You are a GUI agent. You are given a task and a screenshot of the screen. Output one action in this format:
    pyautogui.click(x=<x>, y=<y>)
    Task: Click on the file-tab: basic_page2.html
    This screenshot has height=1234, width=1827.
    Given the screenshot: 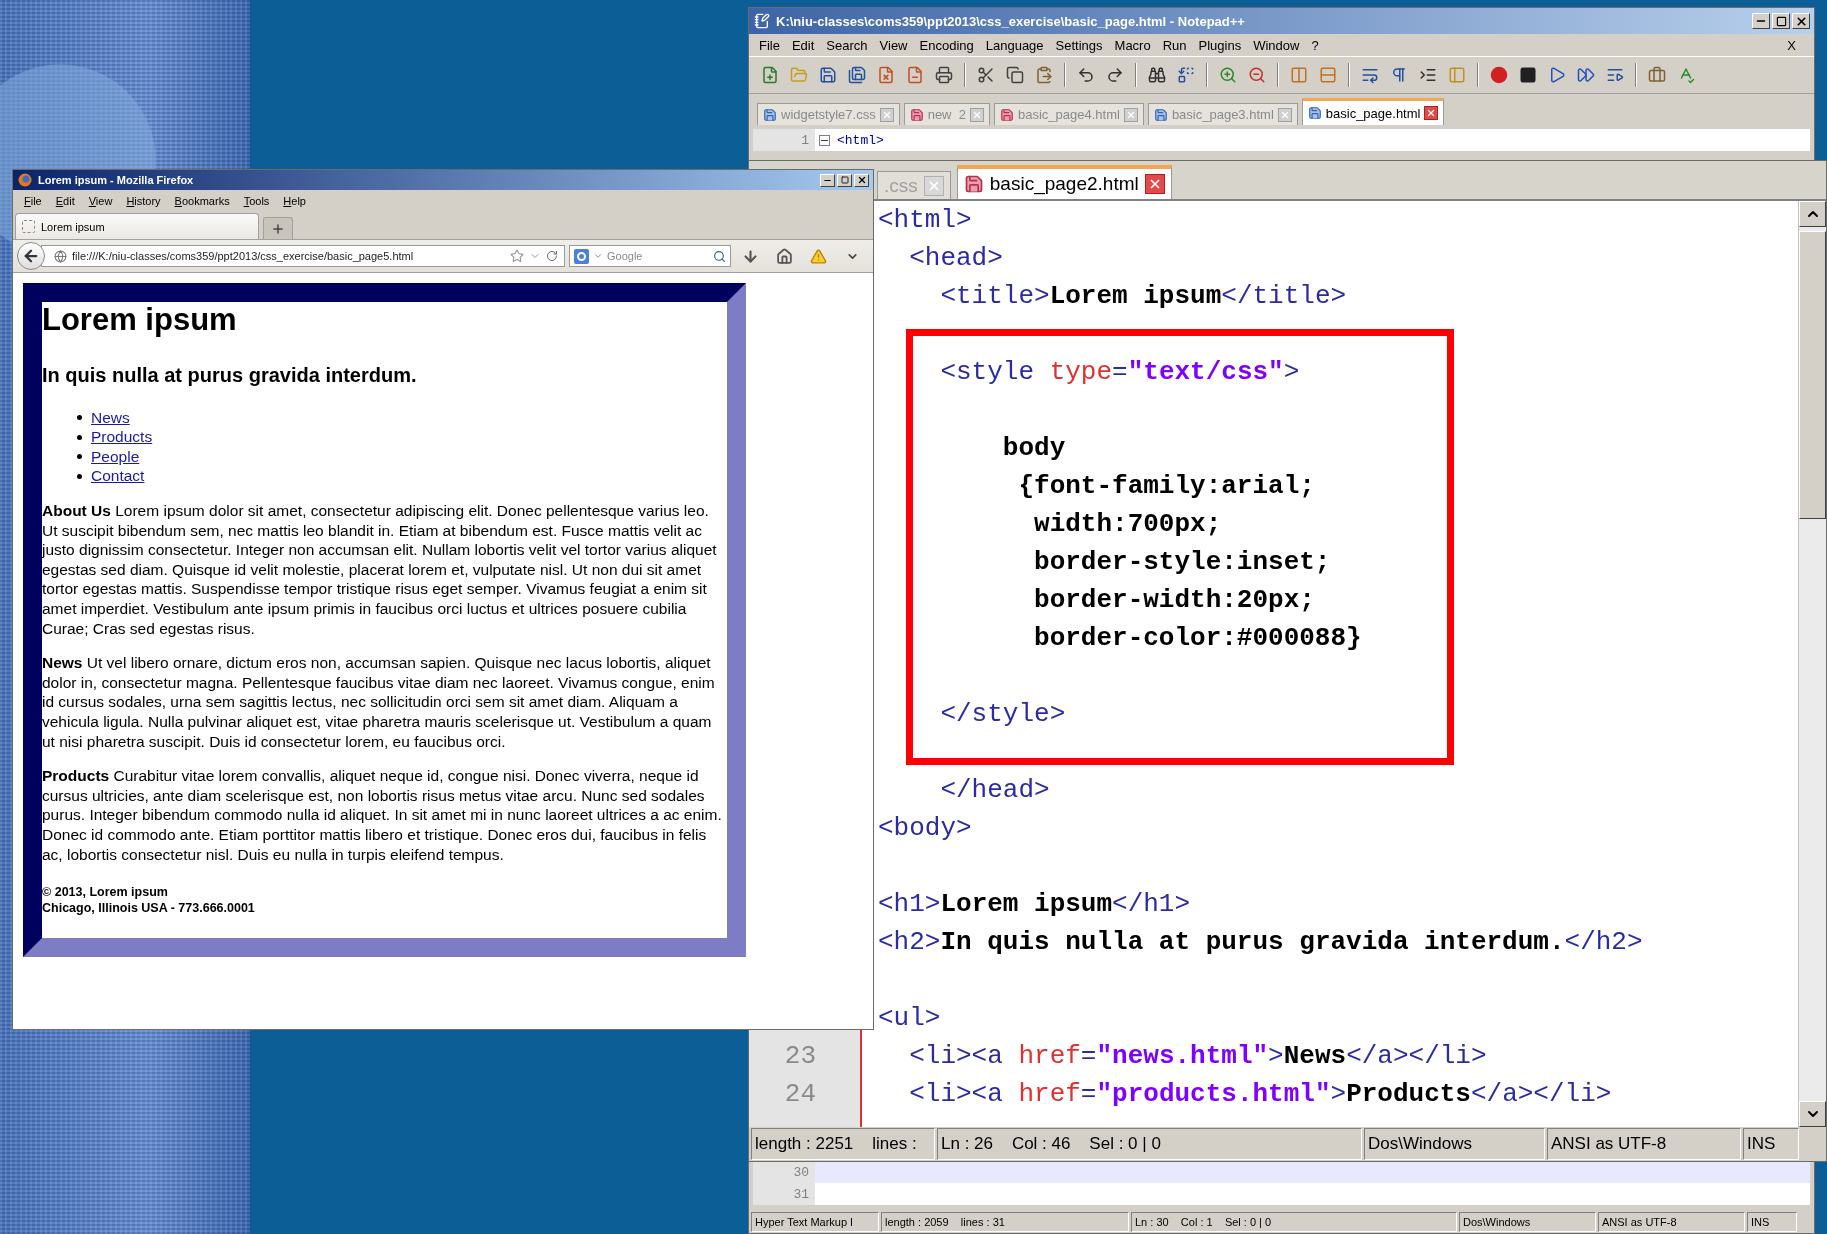 What is the action you would take?
    pyautogui.click(x=1064, y=182)
    